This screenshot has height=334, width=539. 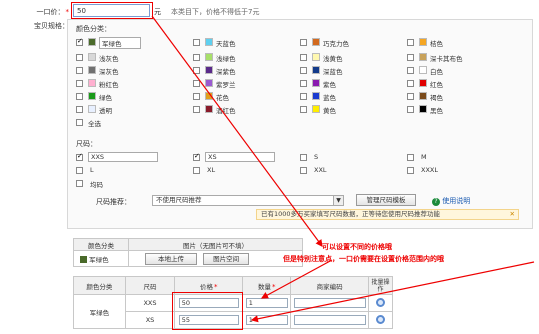 I want to click on annotation-line1: 可以设置不同的价格哦, so click(x=357, y=247).